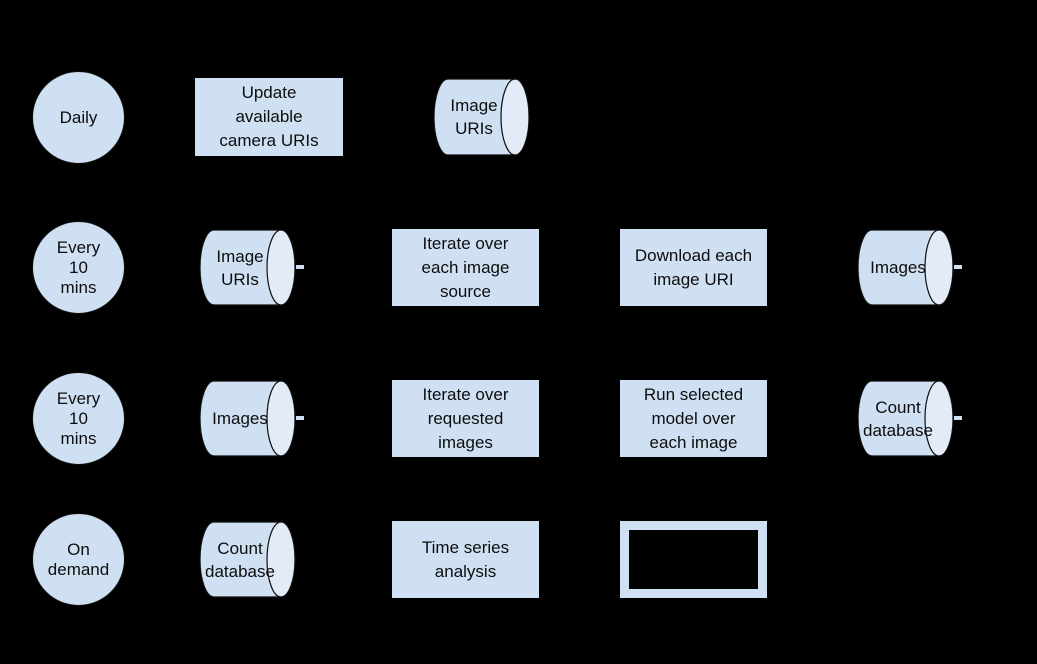  I want to click on process-update-camera-uris-label: Update available camera URIs, so click(269, 116).